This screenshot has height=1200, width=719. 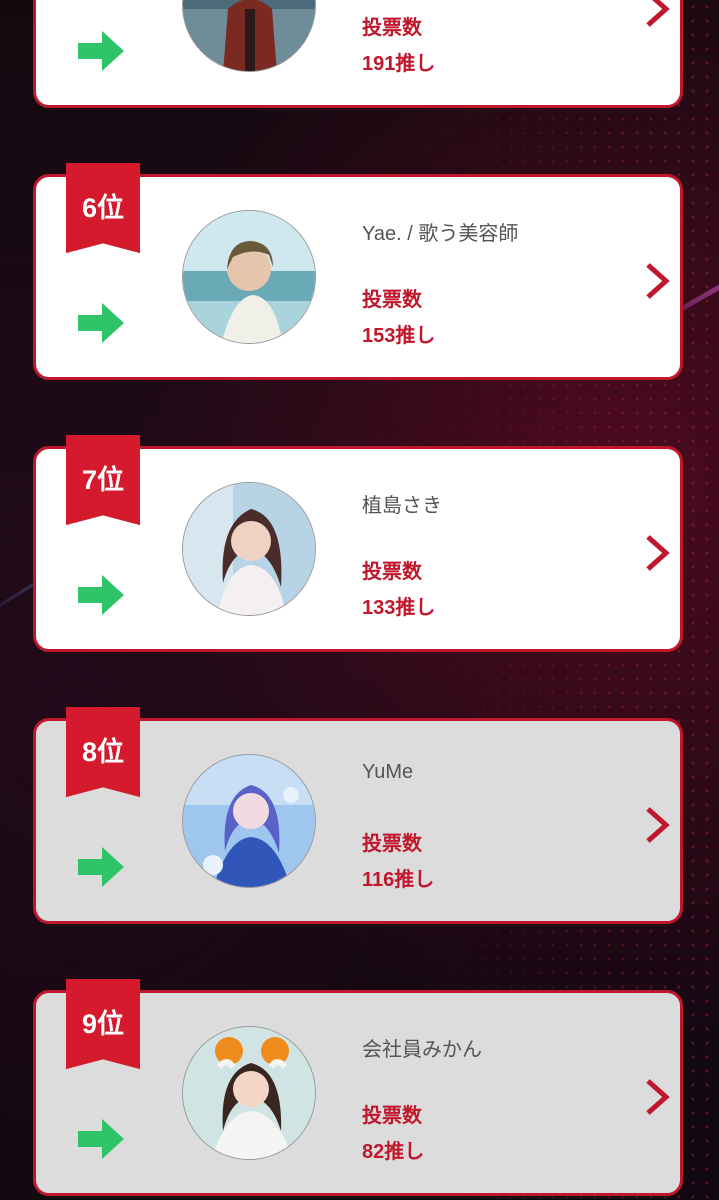 I want to click on vote-count: 116推し, so click(x=398, y=880).